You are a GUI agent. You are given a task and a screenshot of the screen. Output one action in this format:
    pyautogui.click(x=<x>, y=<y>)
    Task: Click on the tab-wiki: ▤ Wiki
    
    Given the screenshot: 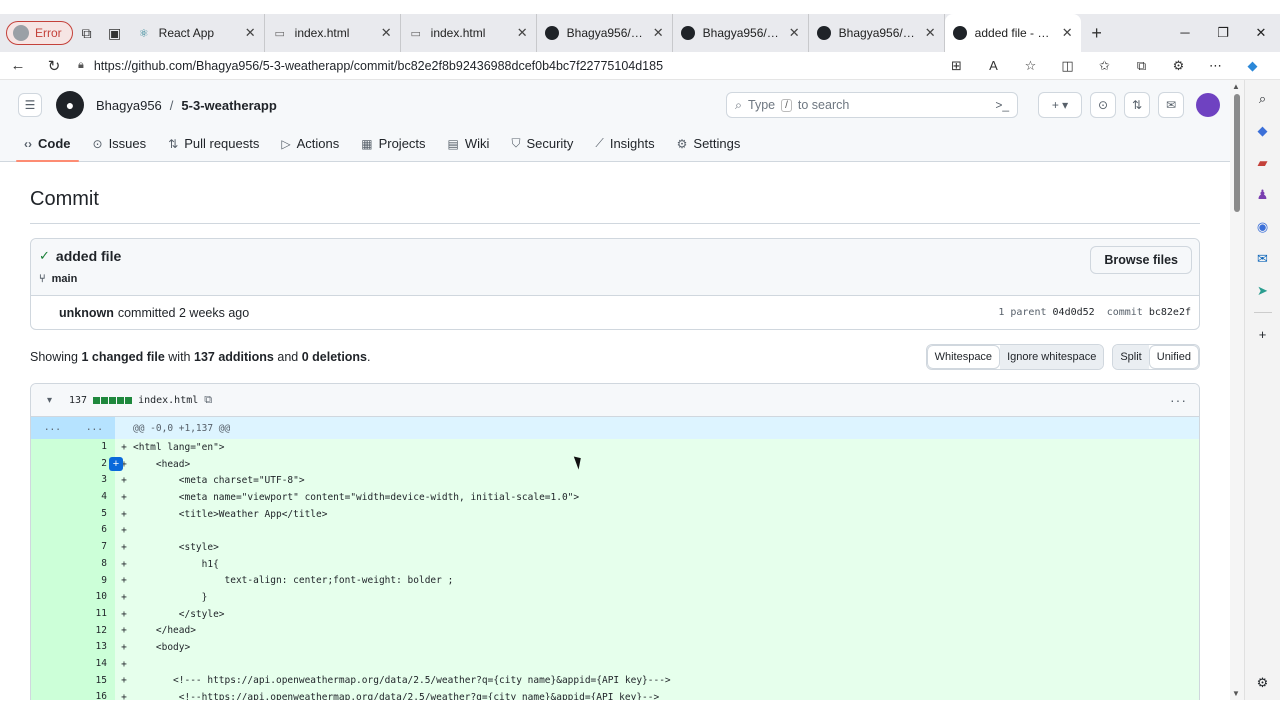 What is the action you would take?
    pyautogui.click(x=469, y=148)
    